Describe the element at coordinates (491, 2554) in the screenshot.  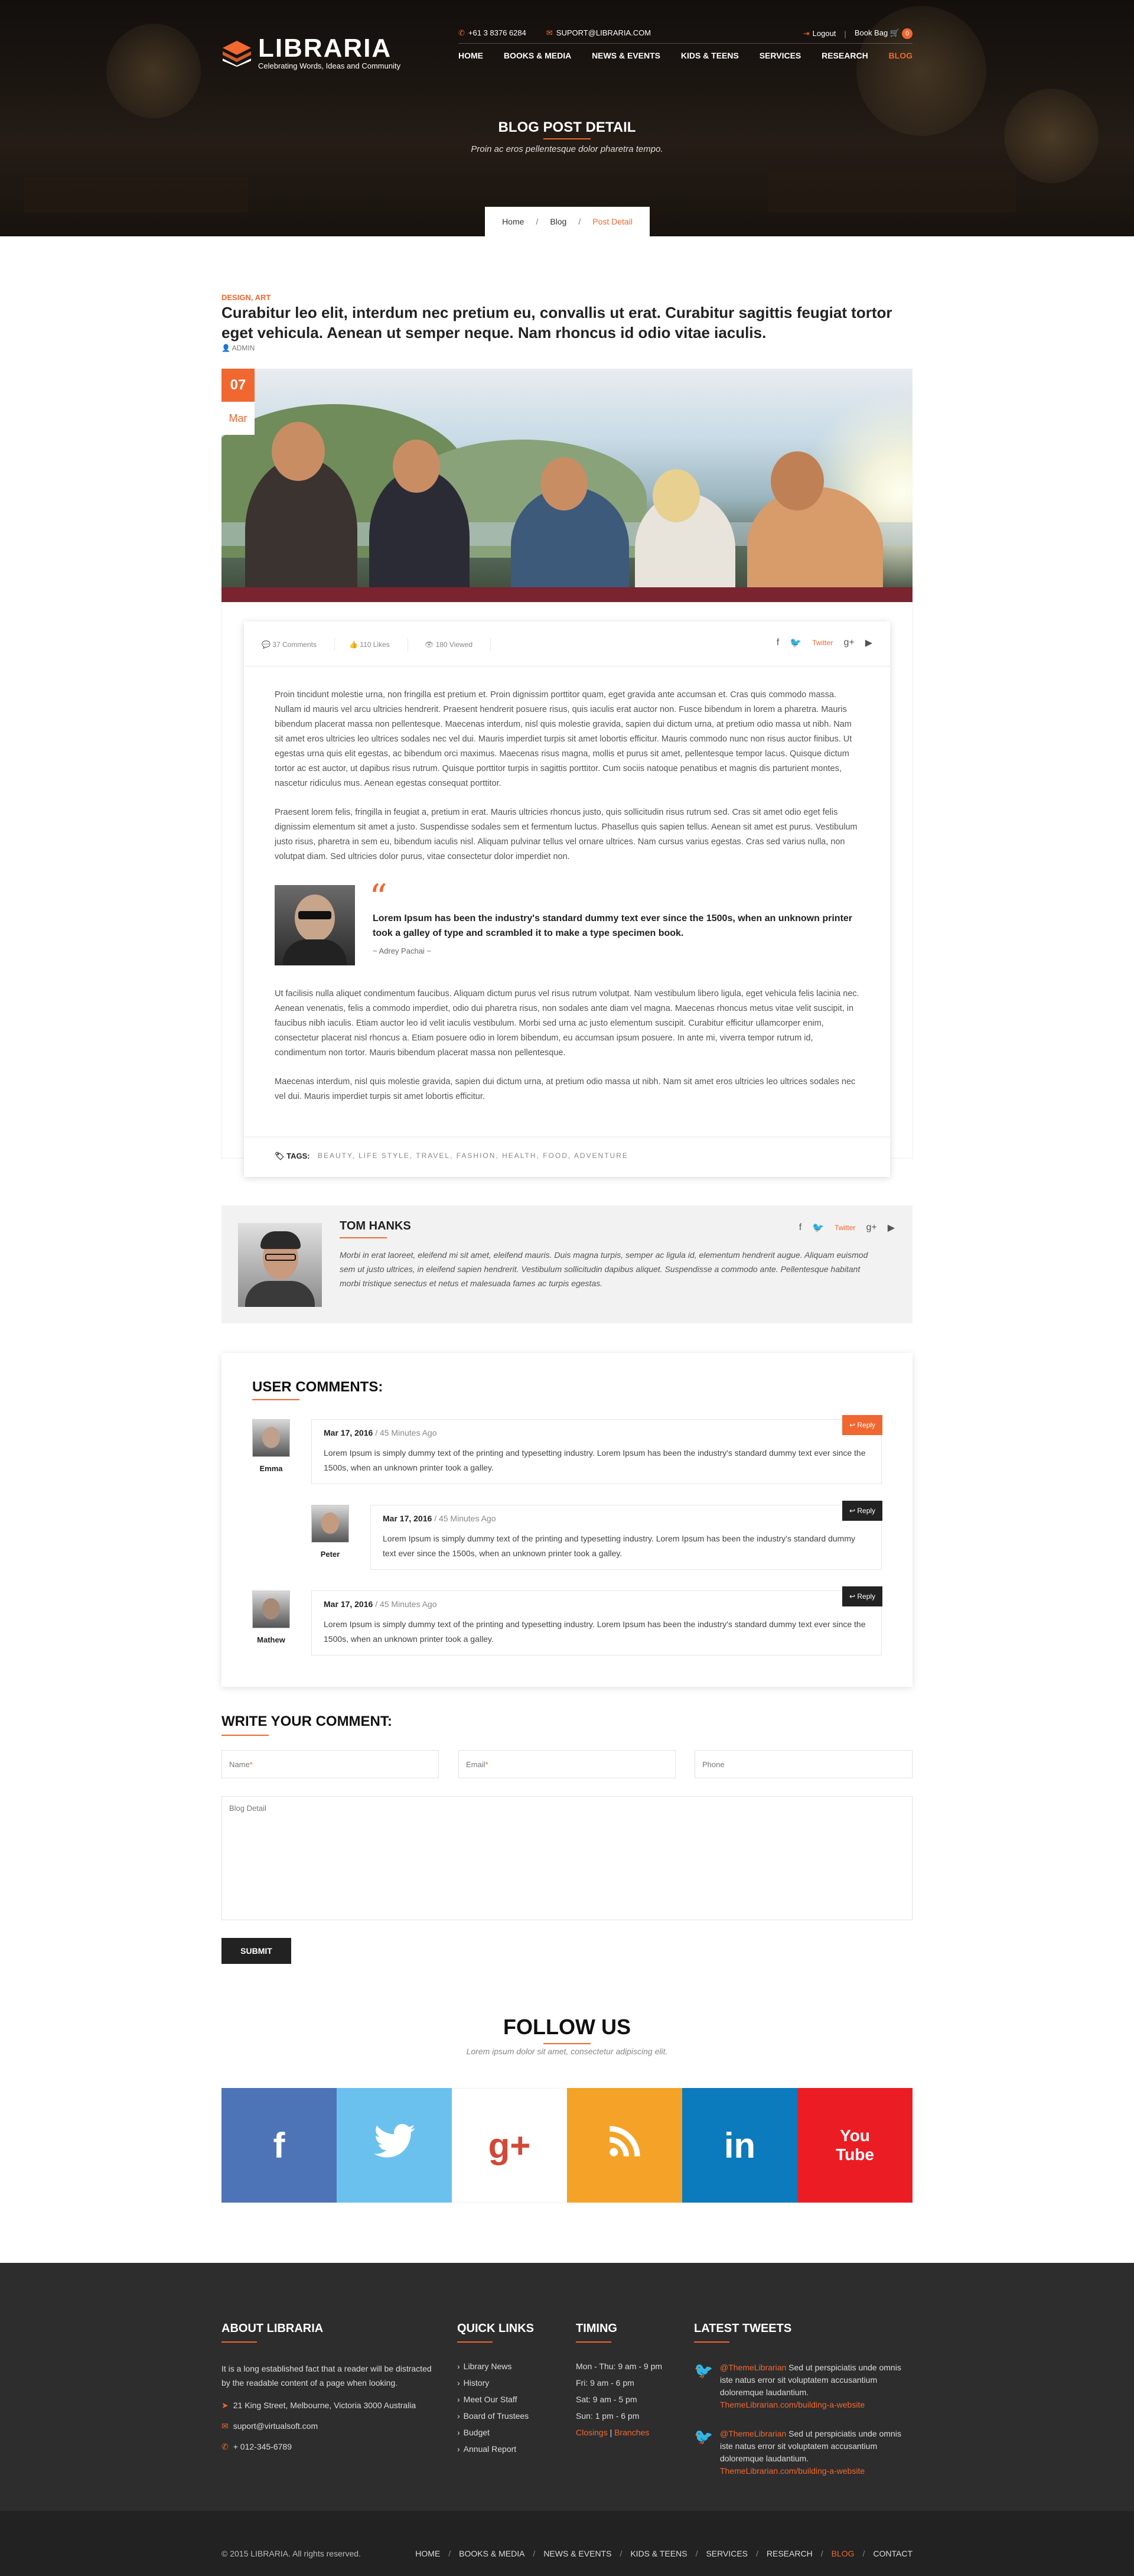
I see `footer-nav-books-media: BOOKS & MEDIA` at that location.